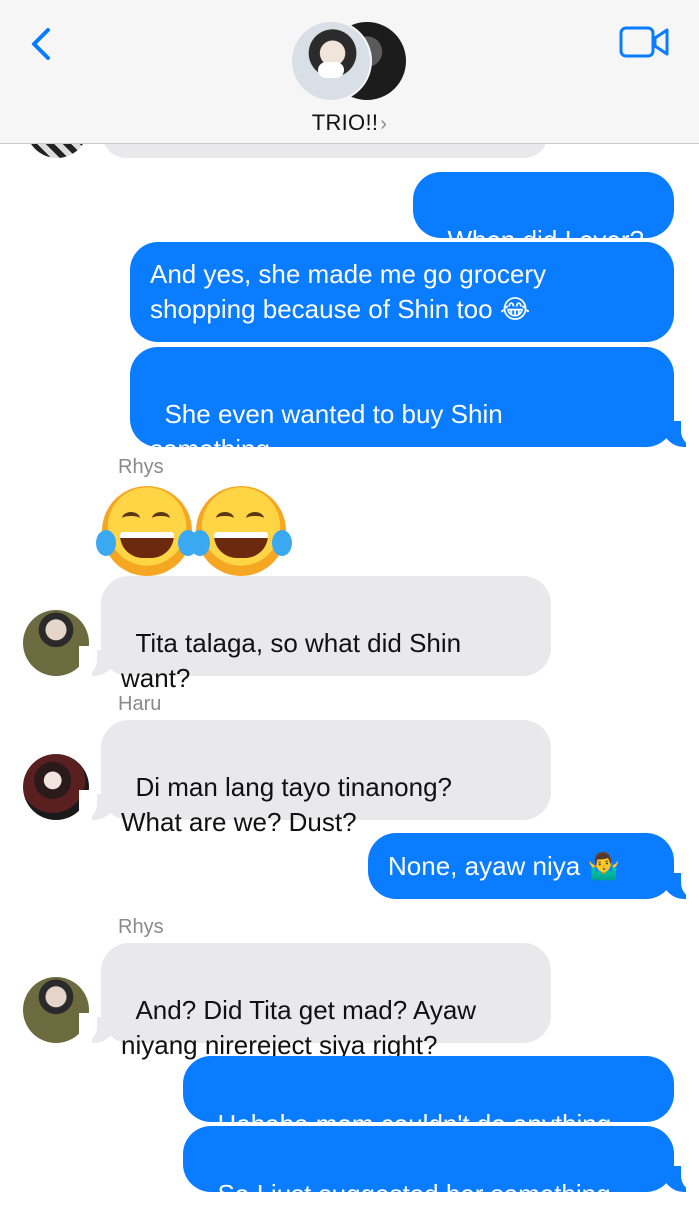  I want to click on video-camera-icon, so click(644, 42).